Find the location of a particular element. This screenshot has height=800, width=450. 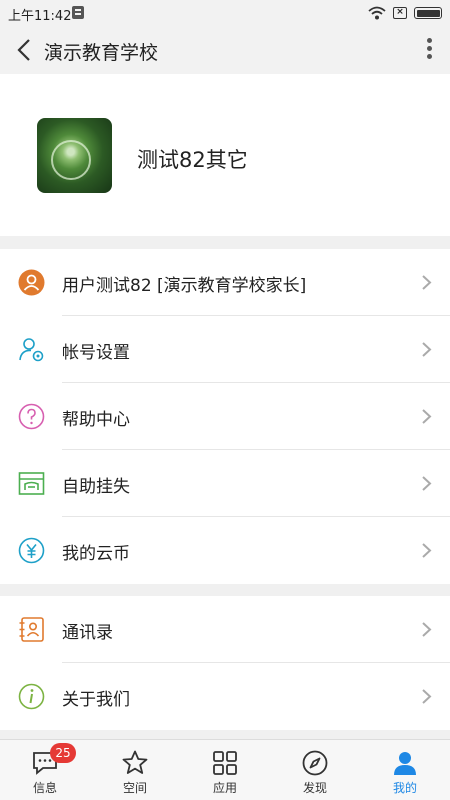

tab-space: 空间 is located at coordinates (135, 770).